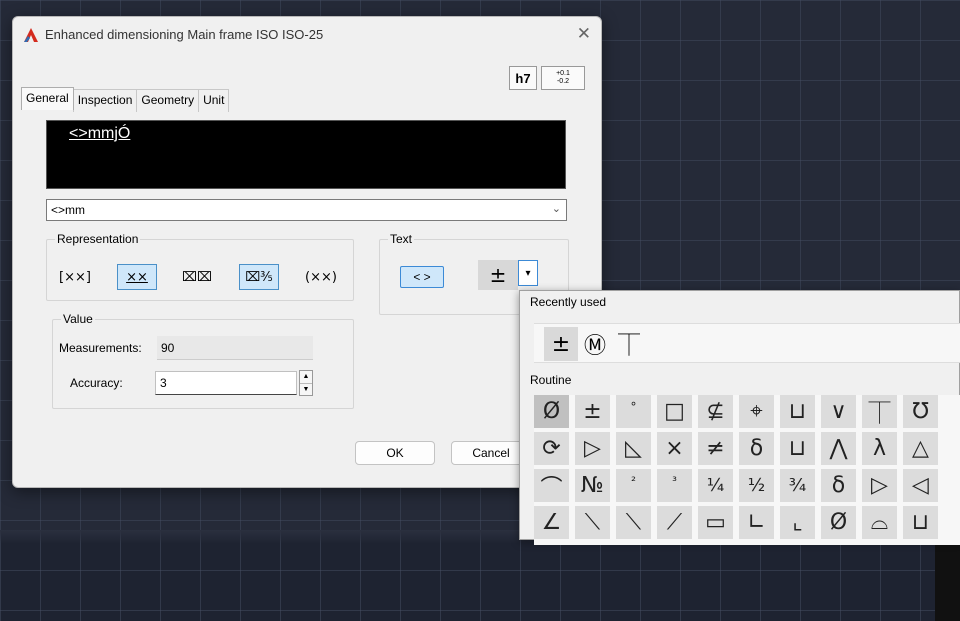 This screenshot has width=960, height=621. What do you see at coordinates (584, 34) in the screenshot?
I see `close-icon: ✕` at bounding box center [584, 34].